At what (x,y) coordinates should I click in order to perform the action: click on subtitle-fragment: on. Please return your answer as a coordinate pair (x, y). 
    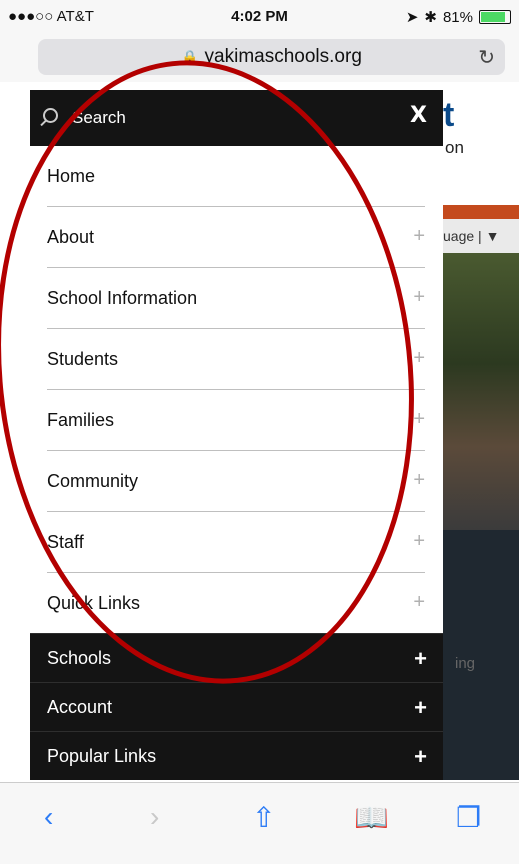
    Looking at the image, I should click on (454, 147).